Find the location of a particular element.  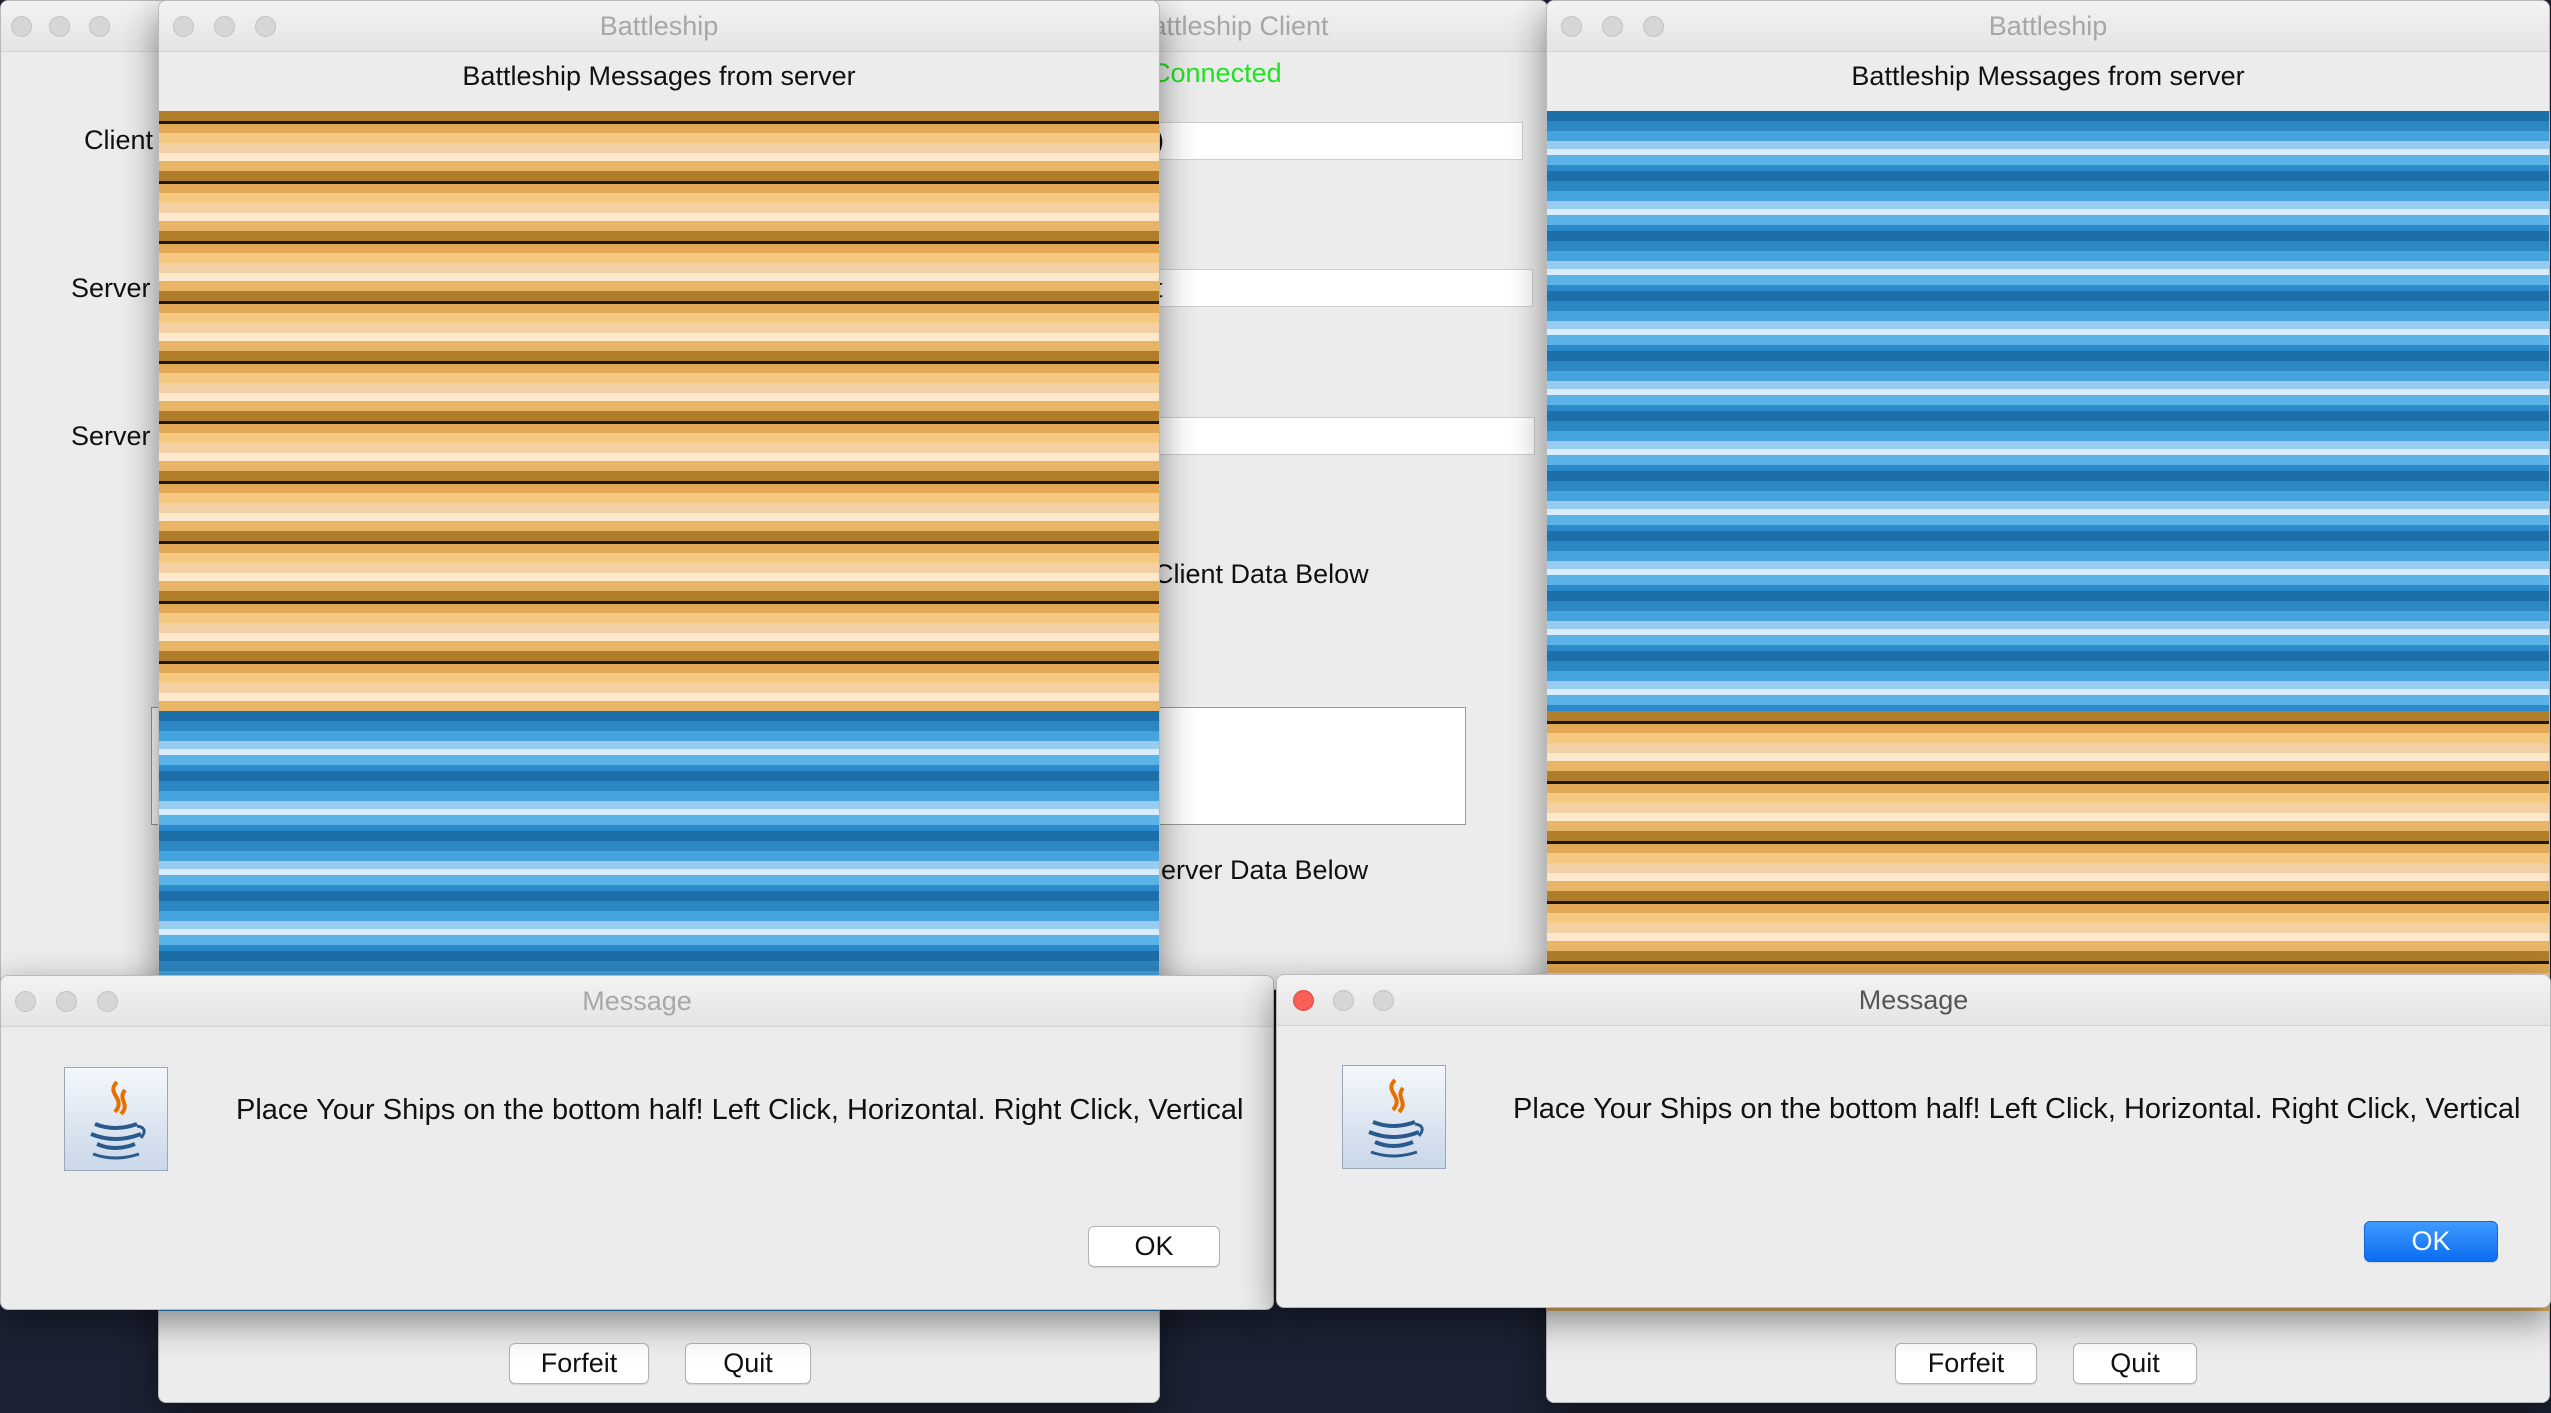

battleship-right-titlebar: Battleship is located at coordinates (2048, 26).